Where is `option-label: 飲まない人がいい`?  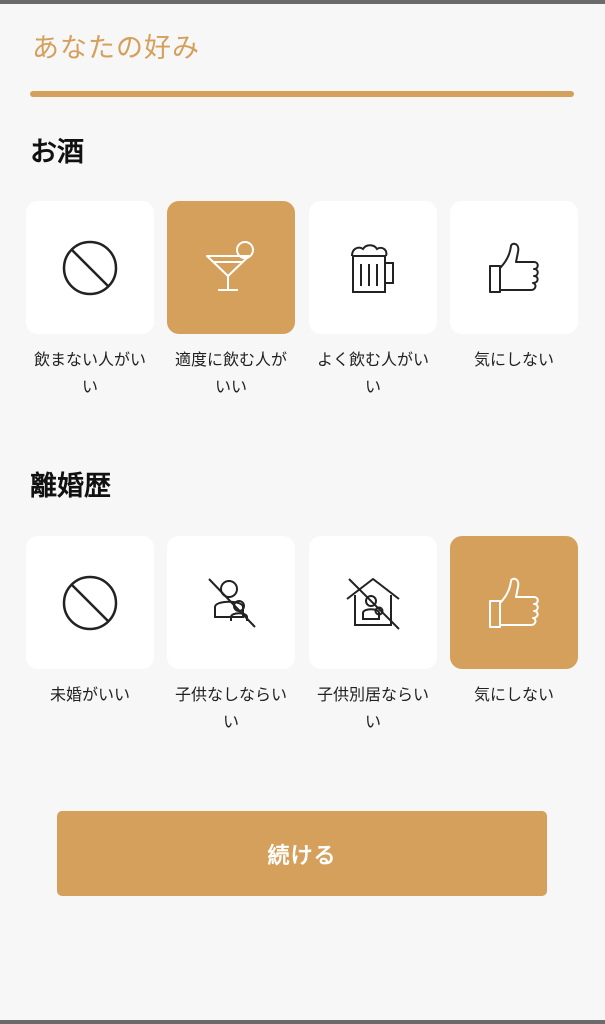 option-label: 飲まない人がいい is located at coordinates (89, 373).